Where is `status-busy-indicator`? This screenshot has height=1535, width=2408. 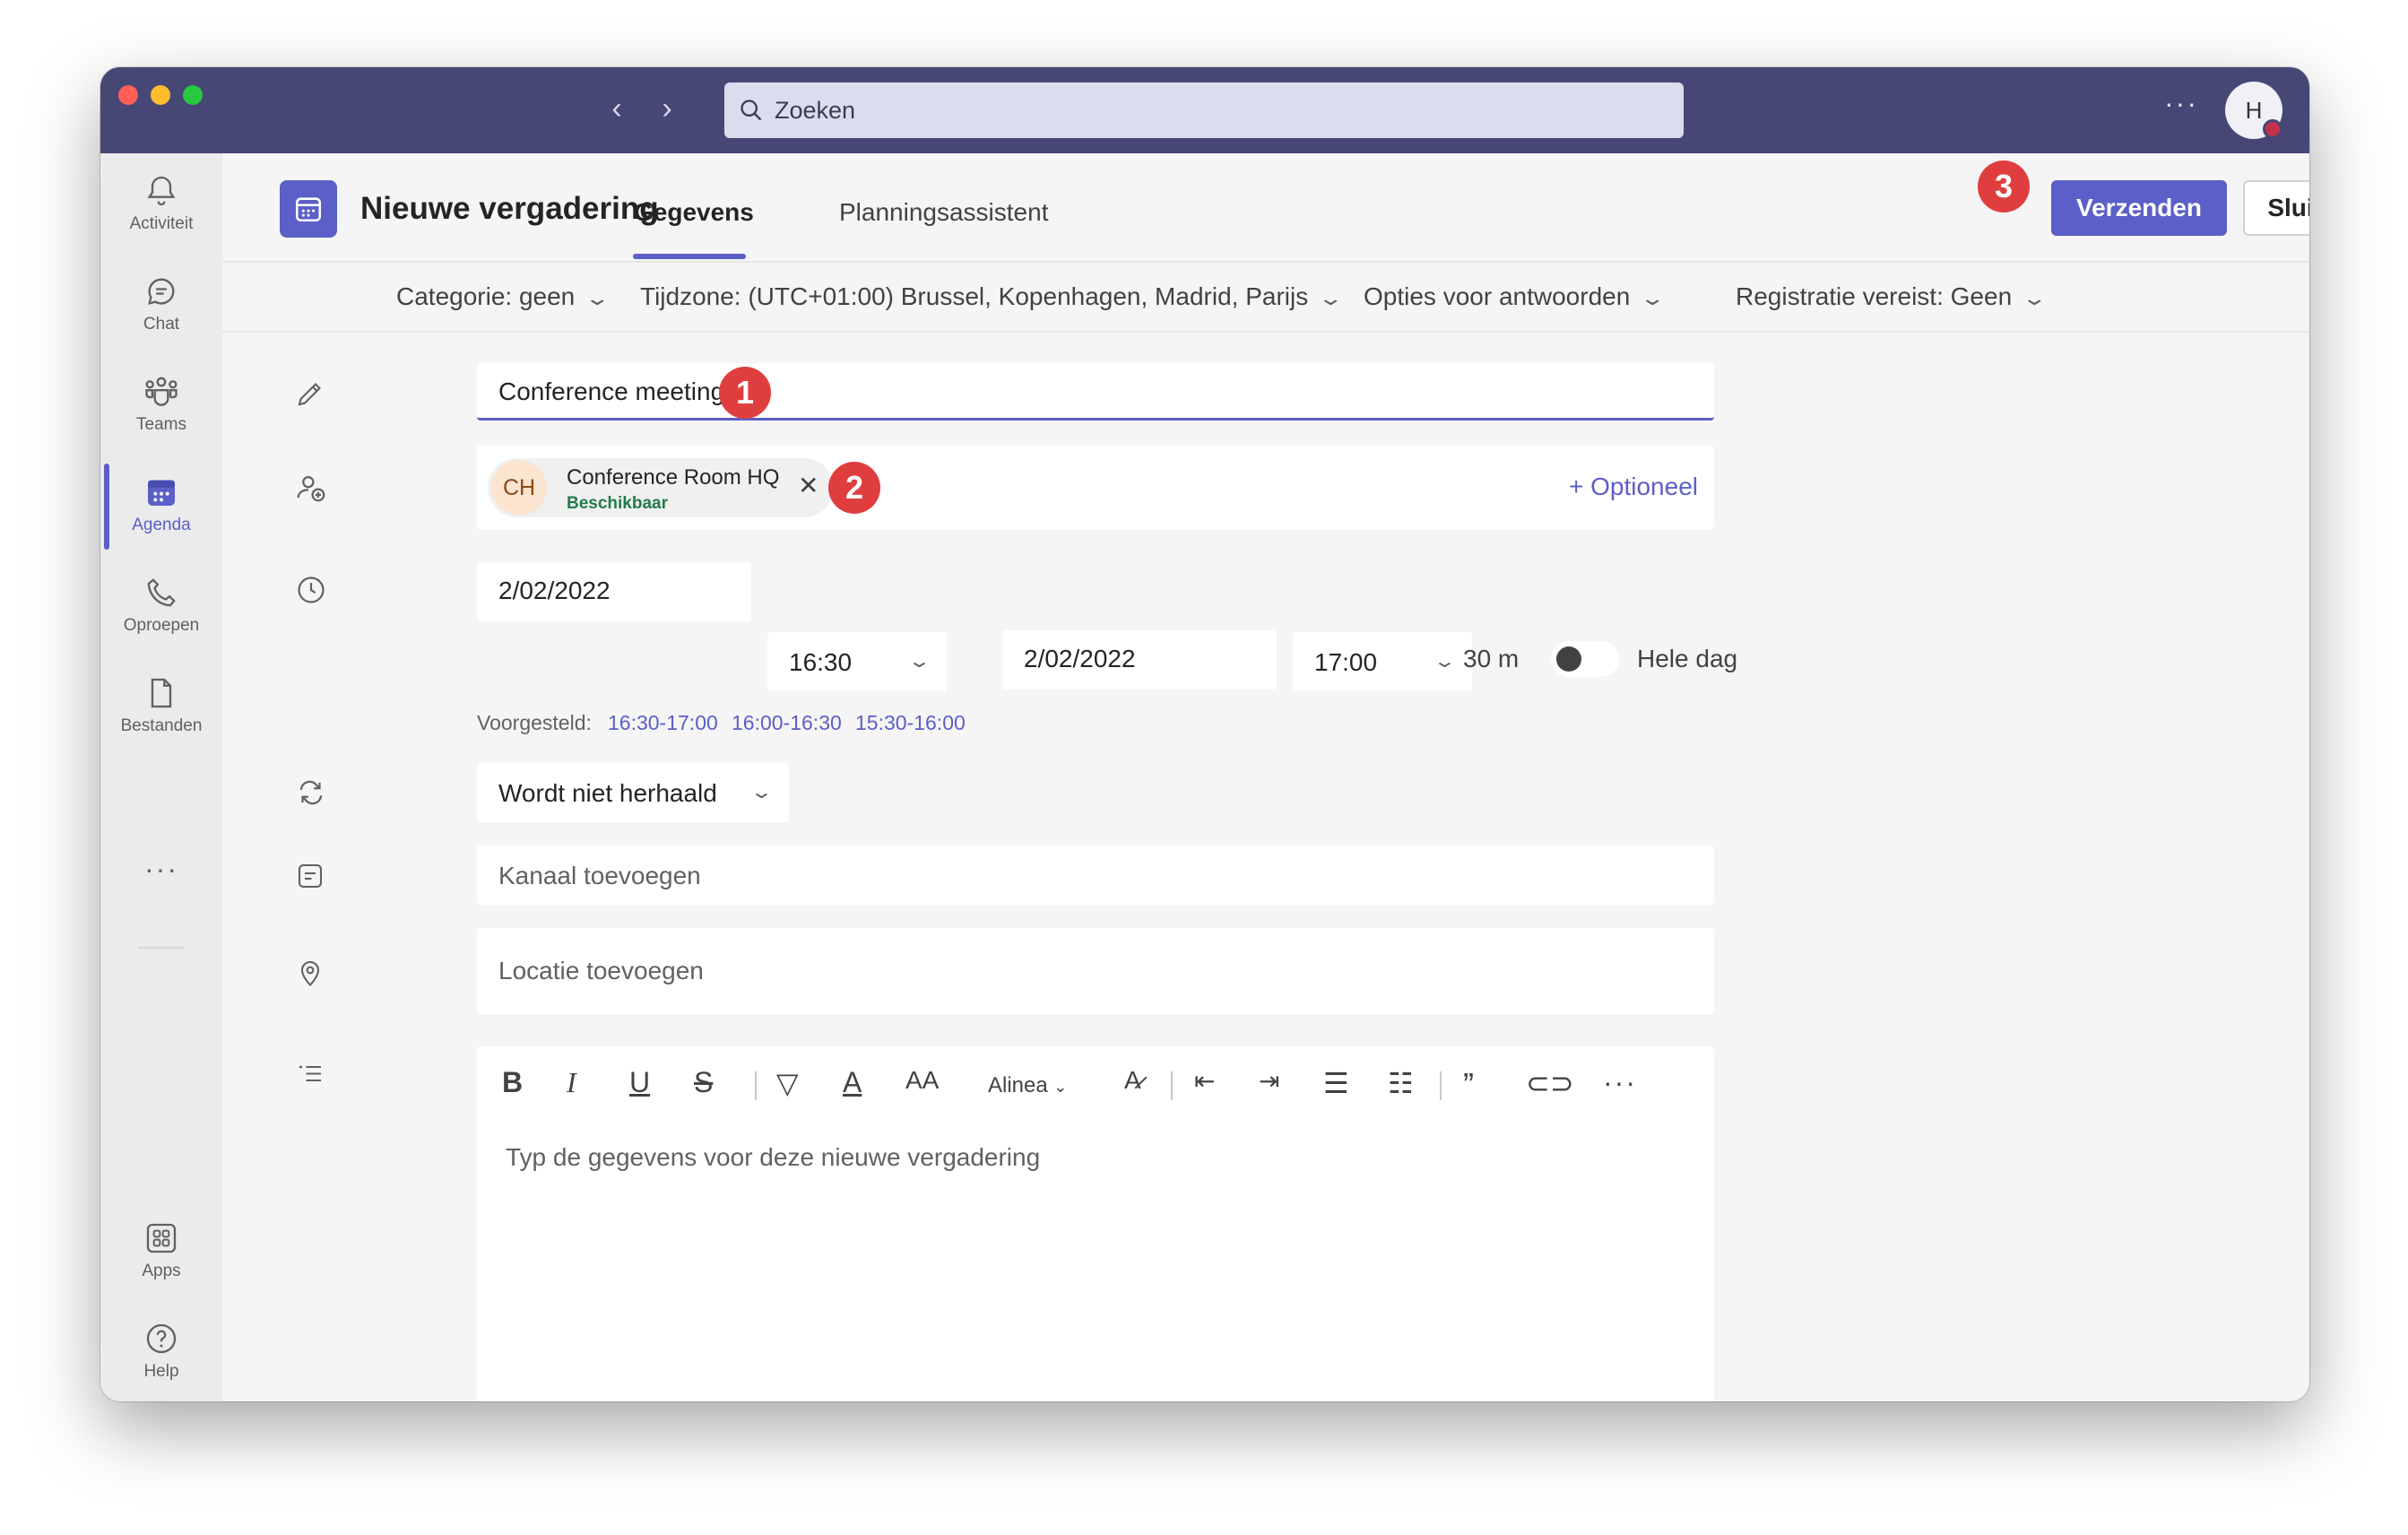
status-busy-indicator is located at coordinates (2272, 129).